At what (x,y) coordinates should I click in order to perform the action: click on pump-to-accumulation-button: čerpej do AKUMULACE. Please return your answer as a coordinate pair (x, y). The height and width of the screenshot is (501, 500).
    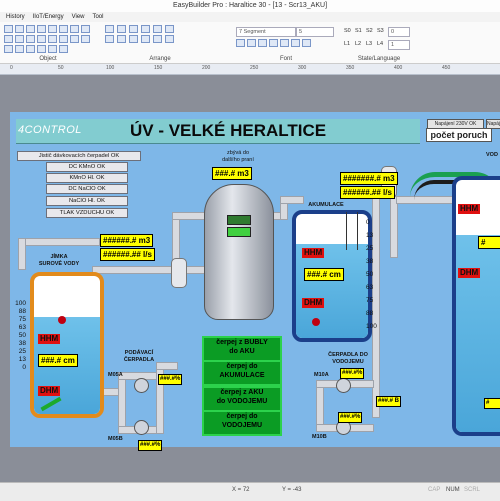
    Looking at the image, I should click on (242, 373).